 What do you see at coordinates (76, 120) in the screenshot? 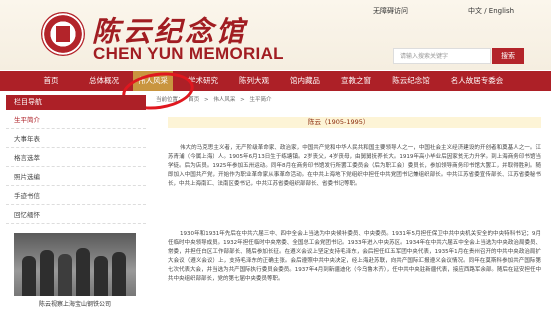
I see `sidebar-item-biography: 生平简介` at bounding box center [76, 120].